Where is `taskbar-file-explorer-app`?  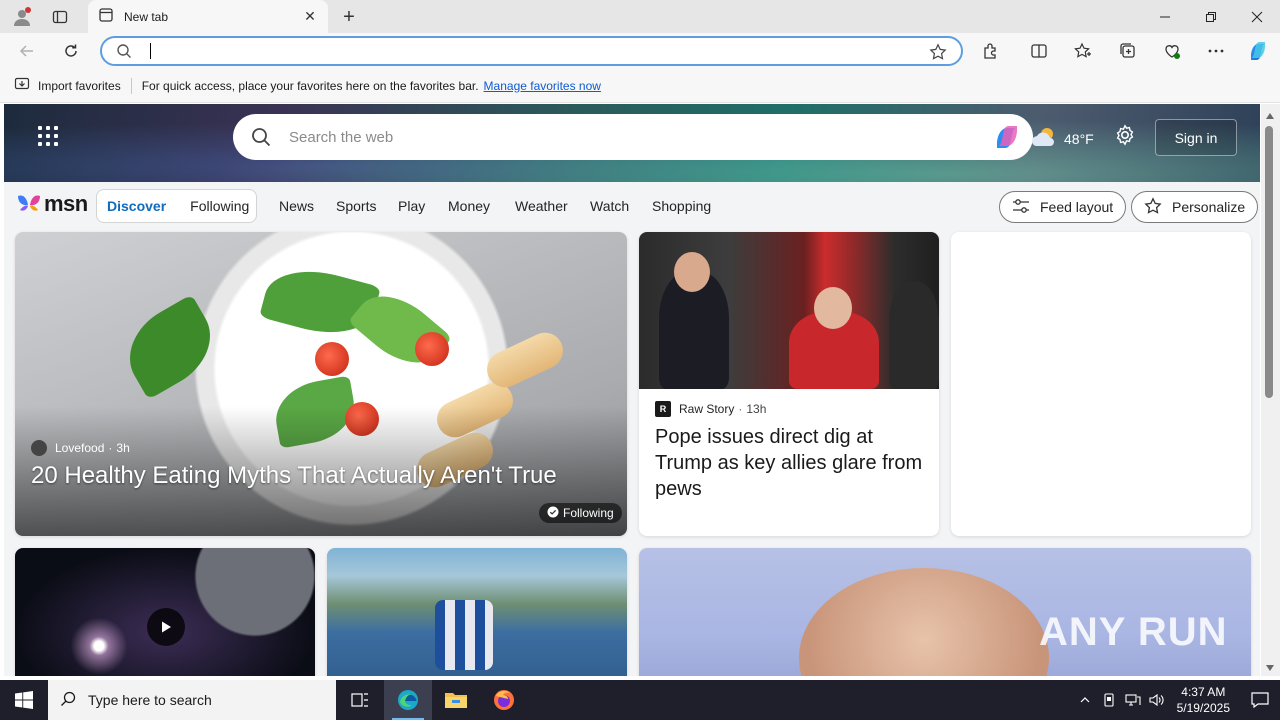
taskbar-file-explorer-app is located at coordinates (456, 700).